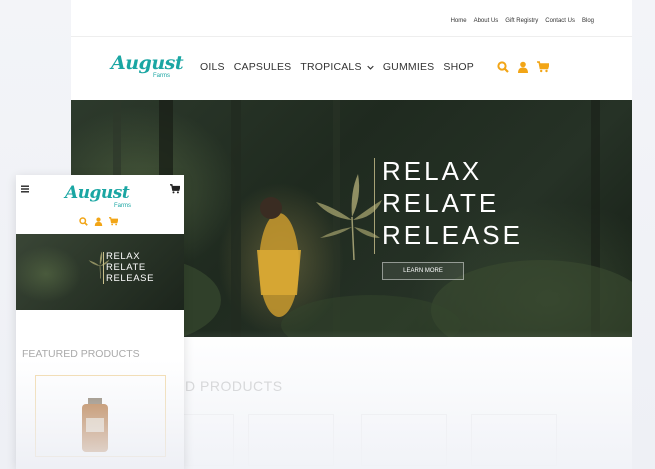  What do you see at coordinates (123, 256) in the screenshot?
I see `mobile-hero-line-relax: RELAX` at bounding box center [123, 256].